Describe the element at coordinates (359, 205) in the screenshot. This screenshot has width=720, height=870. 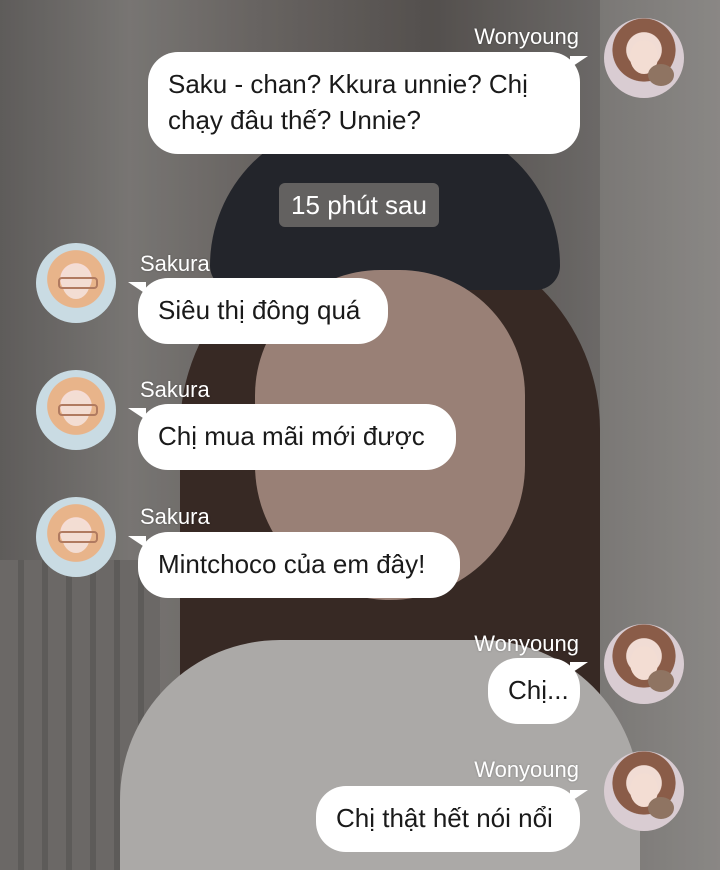
I see `time-separator: 15 phút sau` at that location.